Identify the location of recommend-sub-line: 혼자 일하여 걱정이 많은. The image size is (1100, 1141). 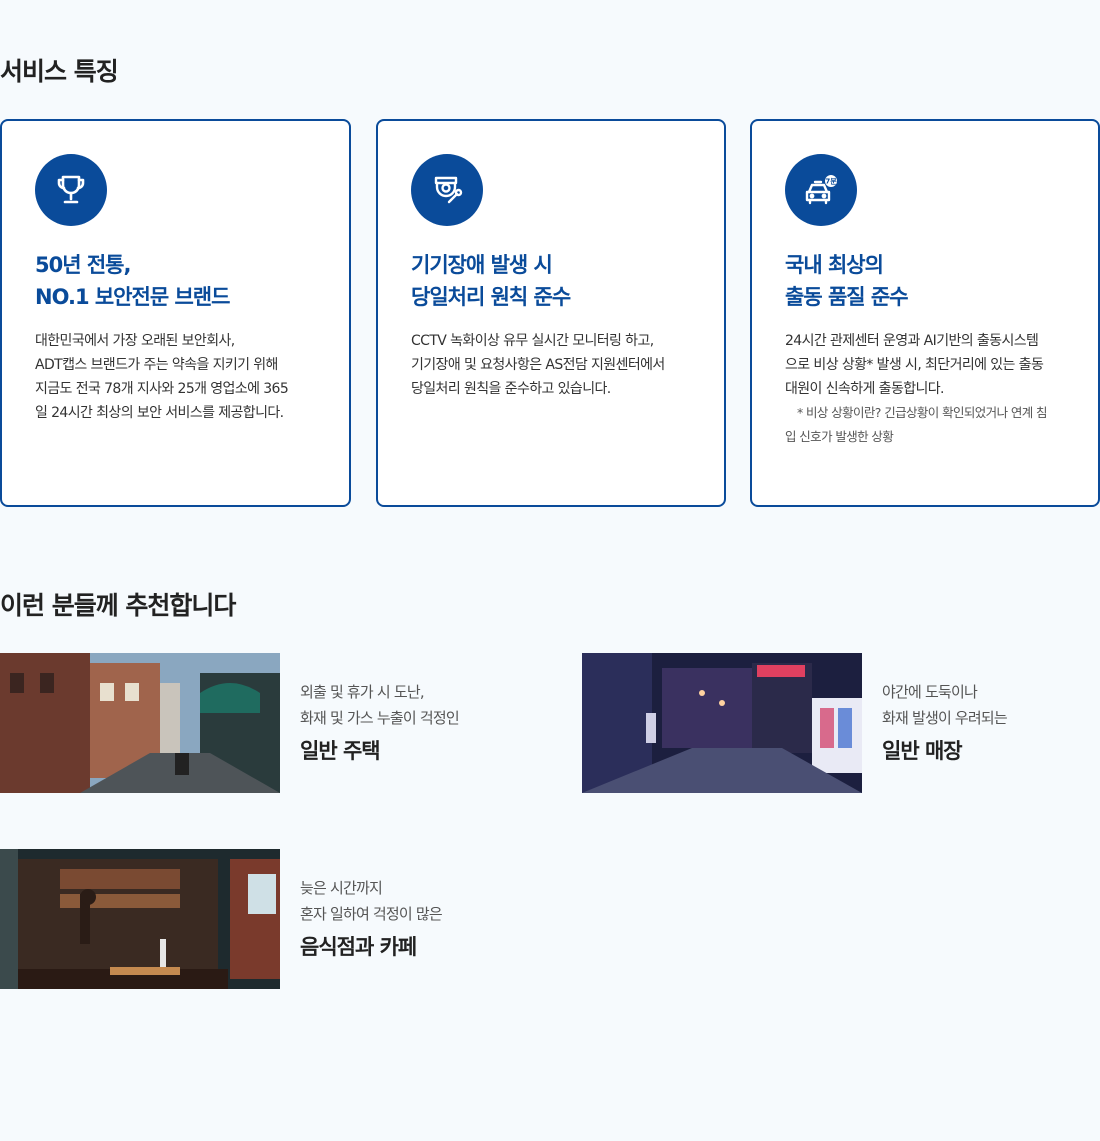
(371, 914).